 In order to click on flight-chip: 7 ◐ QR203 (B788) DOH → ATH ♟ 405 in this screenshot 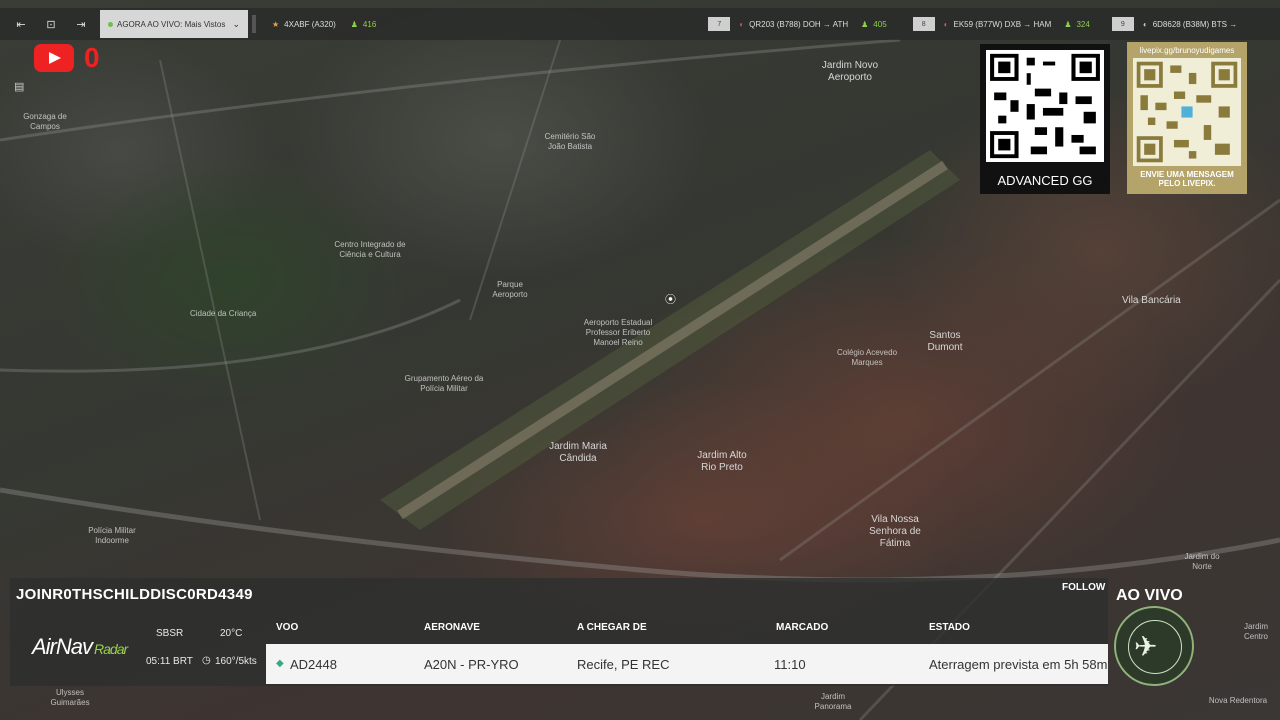, I will do `click(797, 24)`.